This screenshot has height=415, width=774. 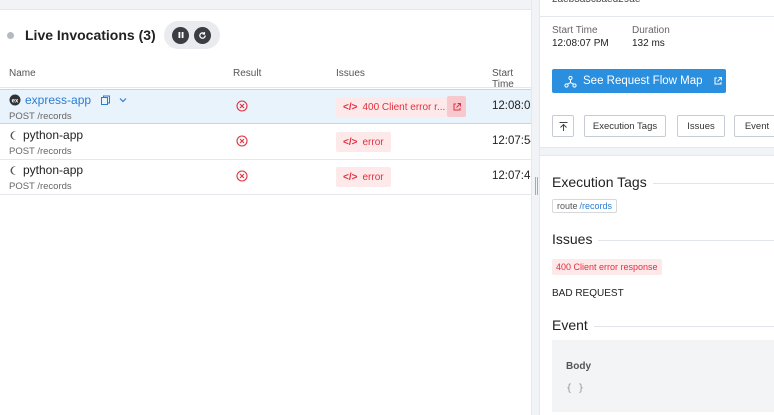 I want to click on copy-icon, so click(x=105, y=100).